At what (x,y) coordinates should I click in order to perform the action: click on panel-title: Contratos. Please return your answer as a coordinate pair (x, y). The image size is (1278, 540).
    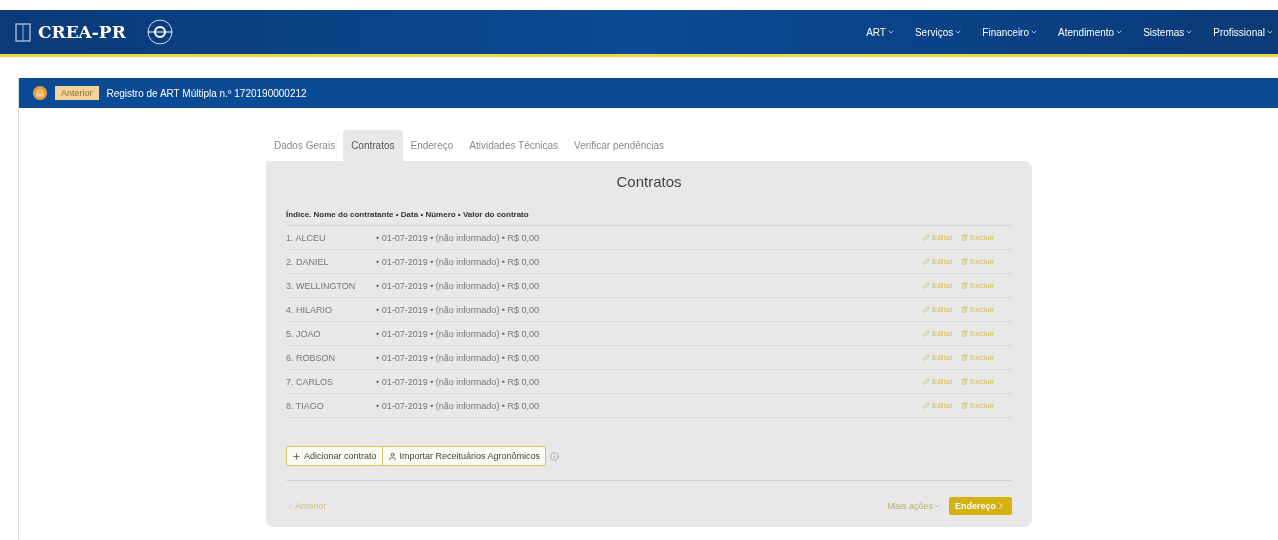
    Looking at the image, I should click on (649, 181).